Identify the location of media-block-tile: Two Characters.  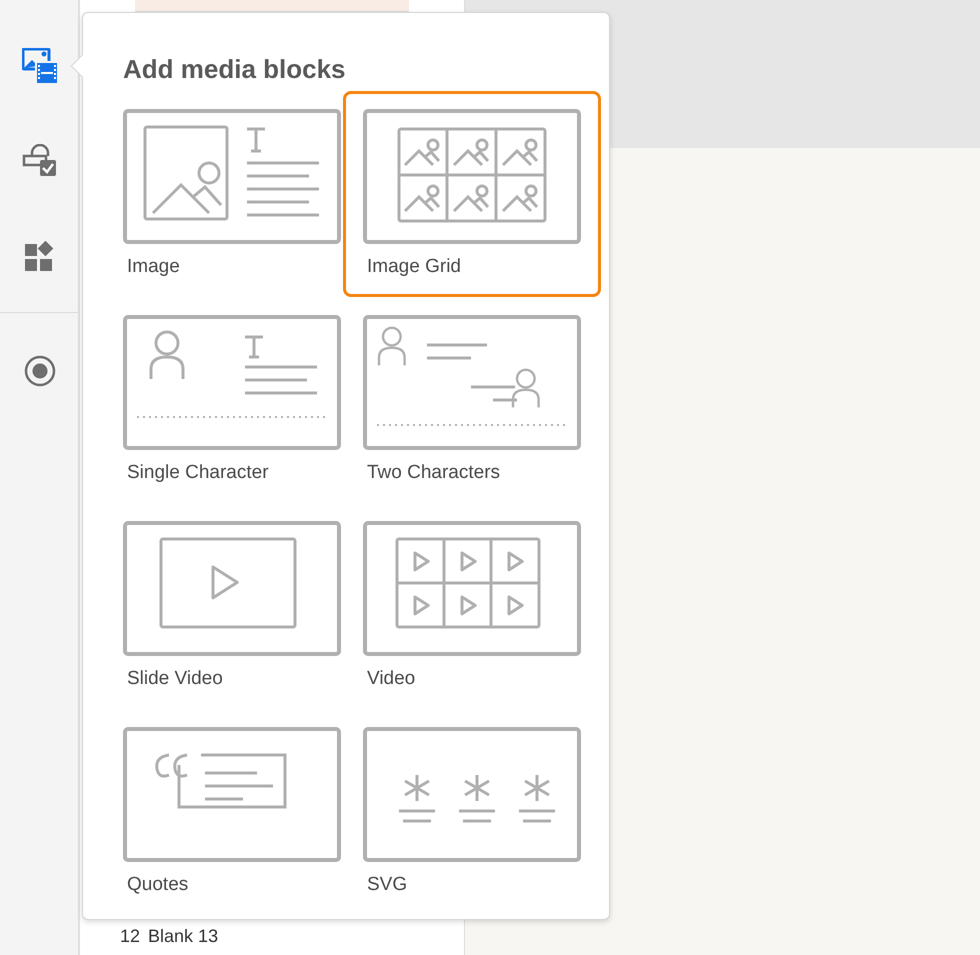
(472, 400).